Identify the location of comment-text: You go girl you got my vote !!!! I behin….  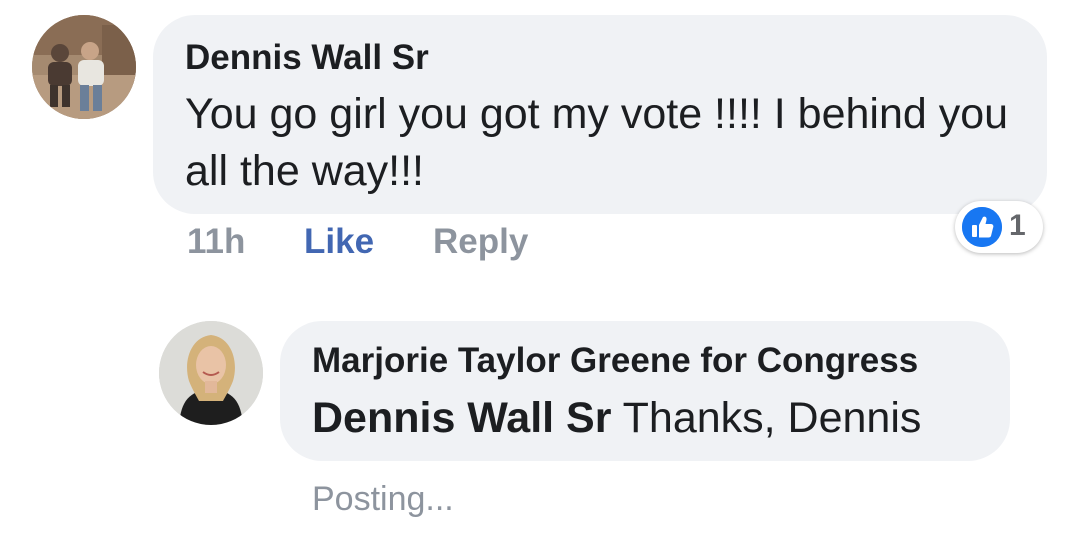
(597, 142).